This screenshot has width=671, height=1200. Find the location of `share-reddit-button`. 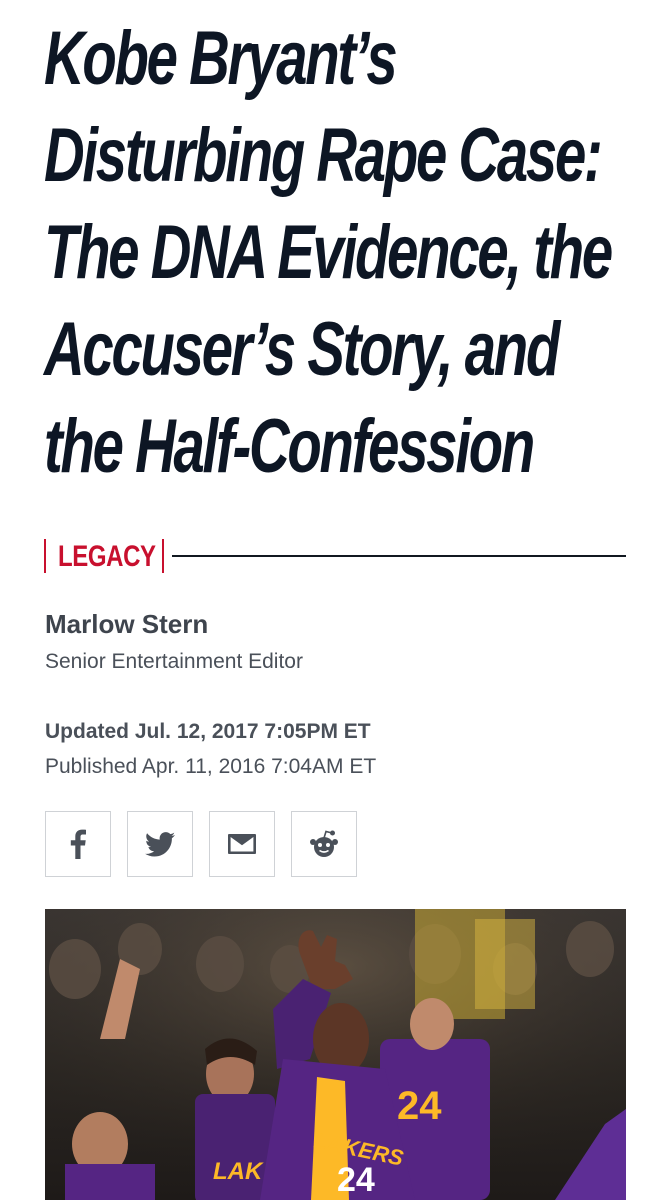

share-reddit-button is located at coordinates (324, 844).